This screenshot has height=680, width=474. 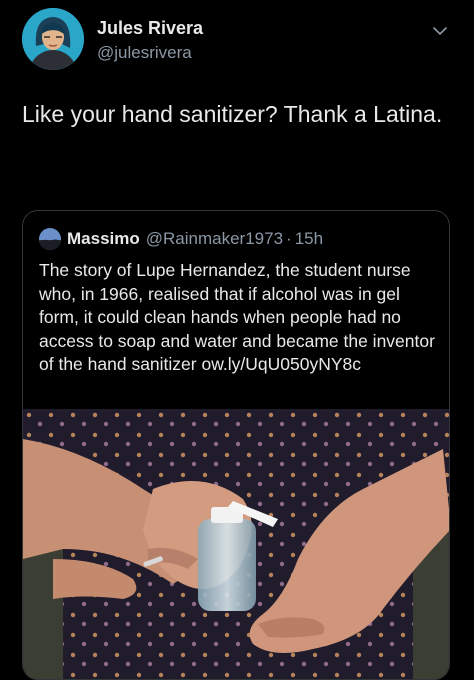 What do you see at coordinates (50, 239) in the screenshot?
I see `quoted-author-avatar` at bounding box center [50, 239].